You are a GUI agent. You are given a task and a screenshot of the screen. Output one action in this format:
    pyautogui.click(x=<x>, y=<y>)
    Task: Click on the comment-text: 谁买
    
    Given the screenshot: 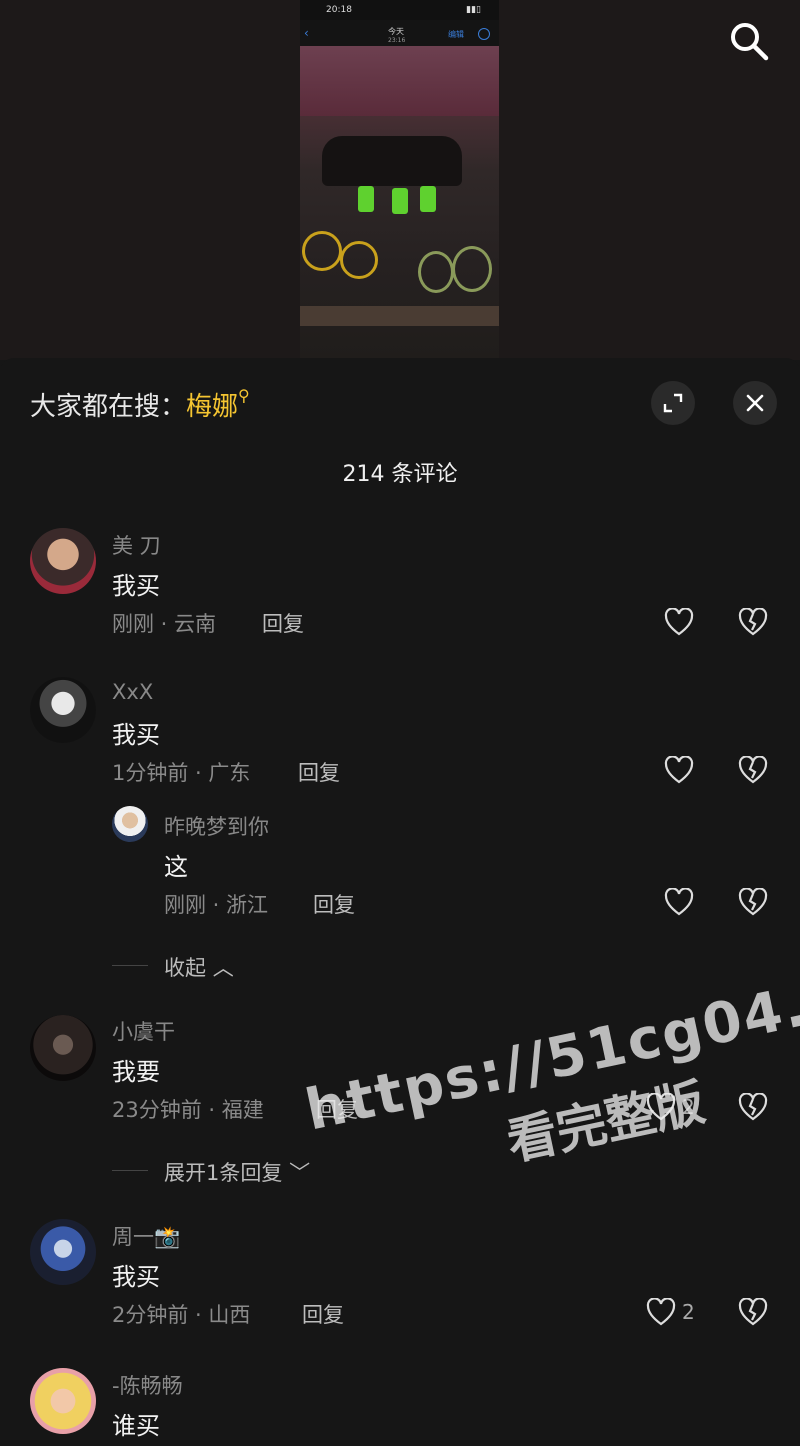 What is the action you would take?
    pyautogui.click(x=136, y=1426)
    